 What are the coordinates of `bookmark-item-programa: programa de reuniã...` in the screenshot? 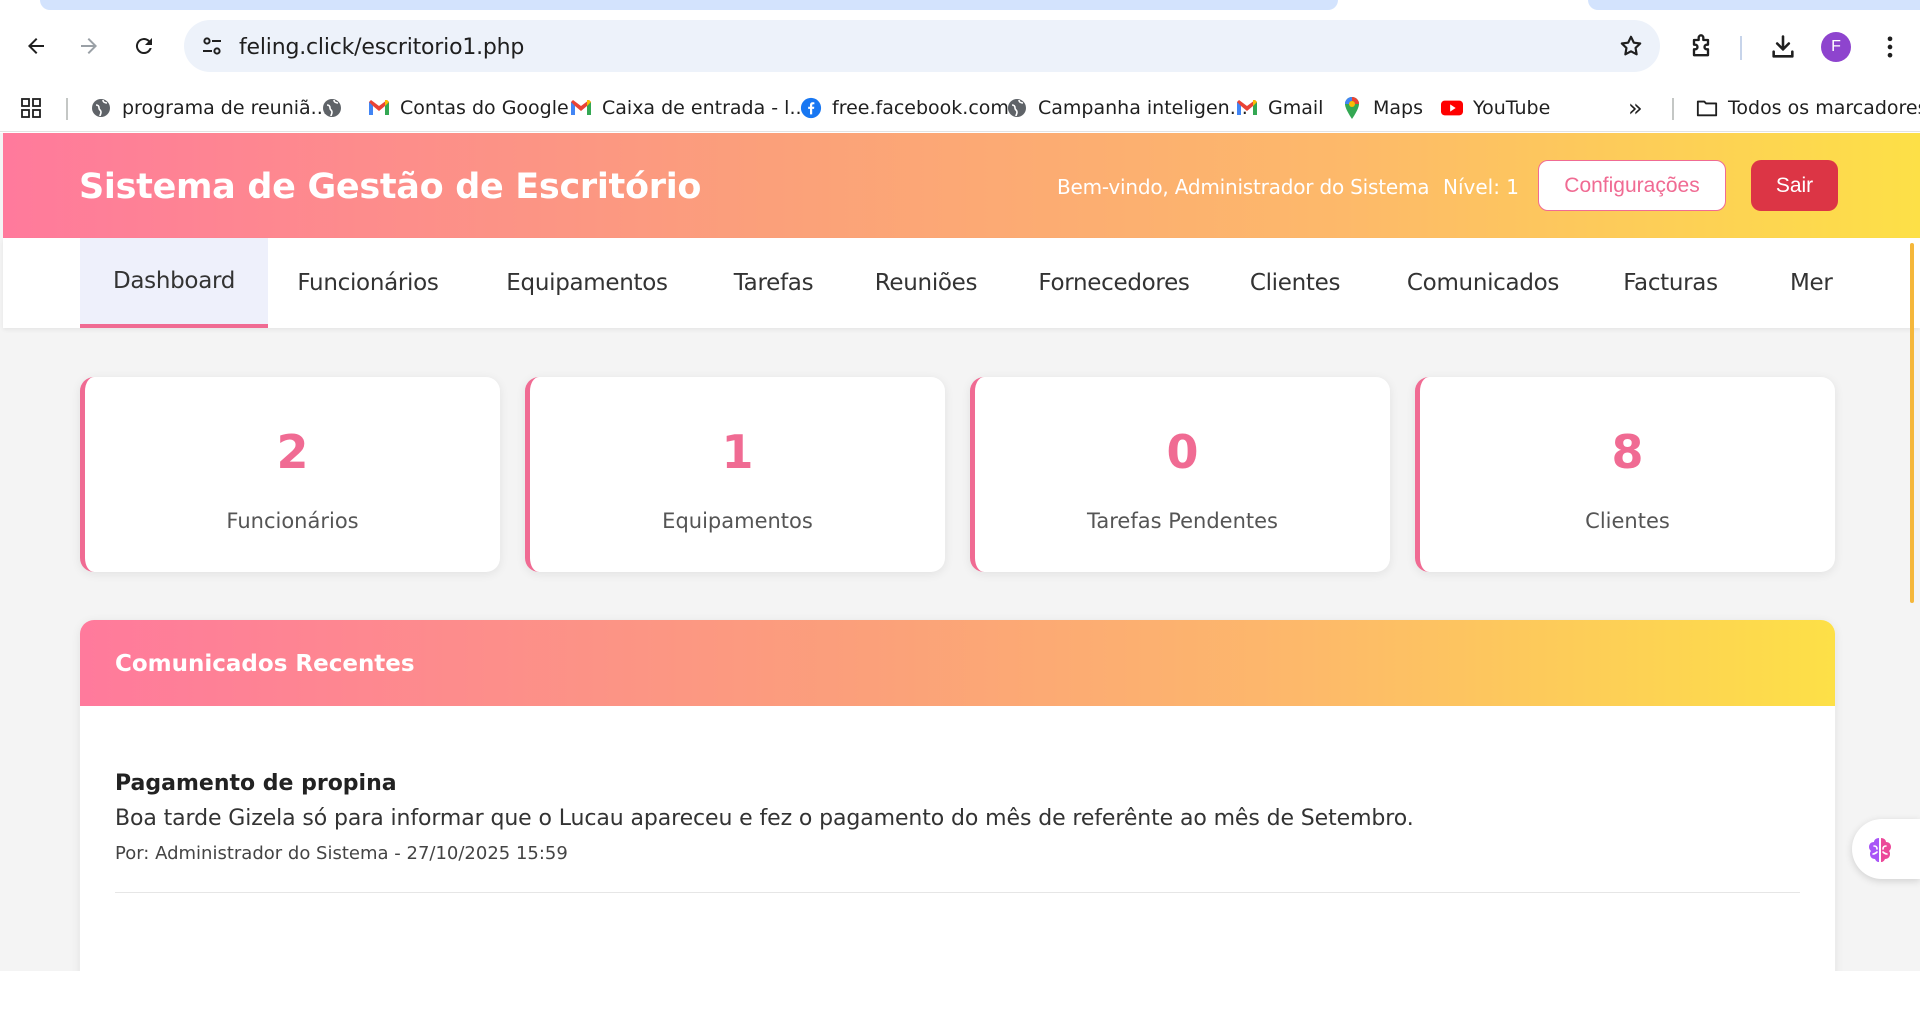 It's located at (209, 108).